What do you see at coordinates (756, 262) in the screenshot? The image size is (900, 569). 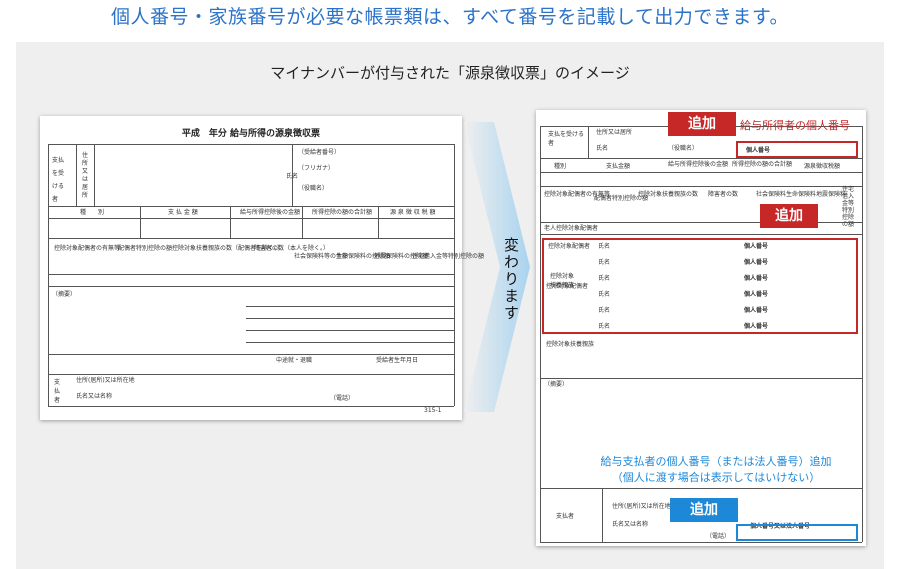 I see `new-row-no-2: 個人番号` at bounding box center [756, 262].